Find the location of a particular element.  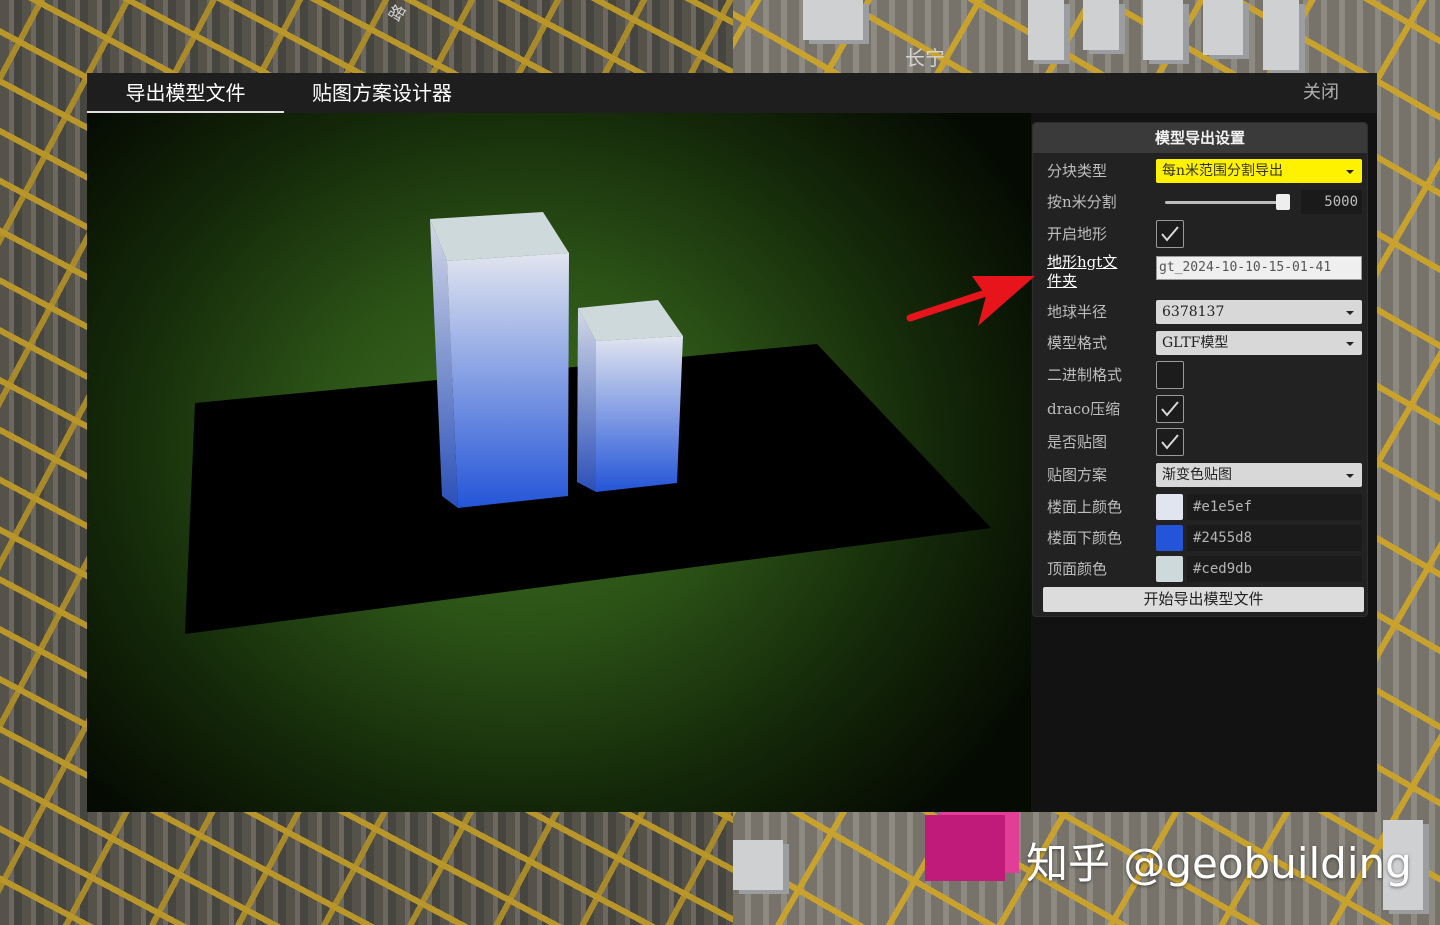

draco-label: draco压缩 is located at coordinates (1084, 409).